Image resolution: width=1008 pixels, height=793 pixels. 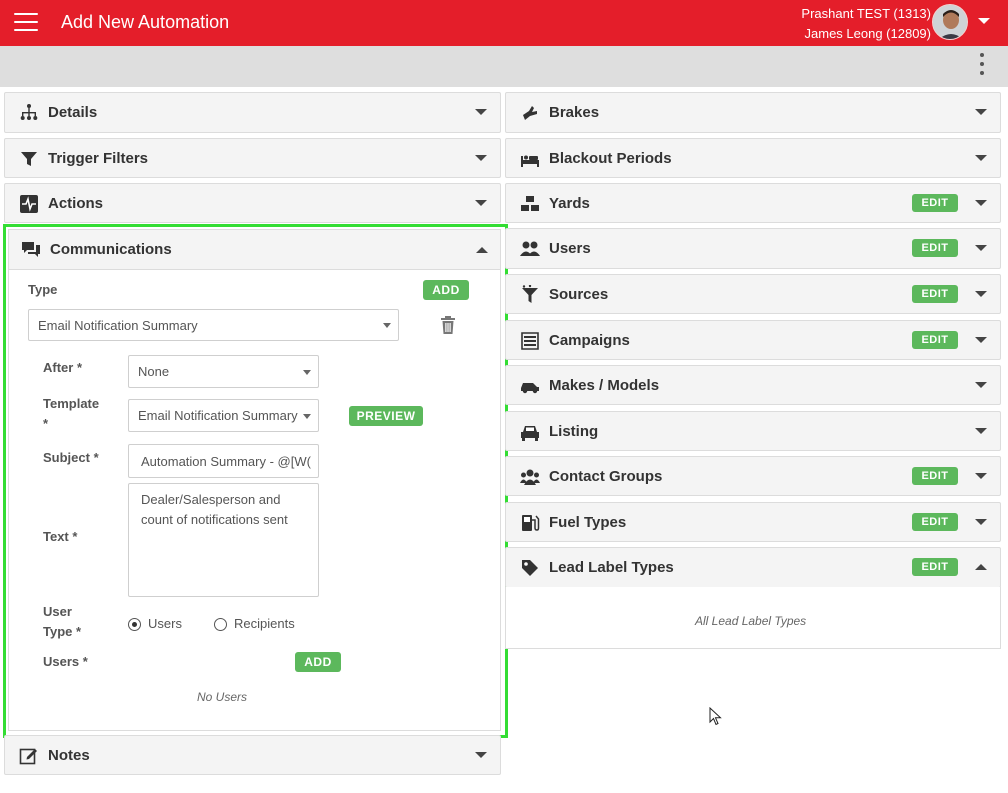 What do you see at coordinates (446, 290) in the screenshot?
I see `add-type-button: ADD` at bounding box center [446, 290].